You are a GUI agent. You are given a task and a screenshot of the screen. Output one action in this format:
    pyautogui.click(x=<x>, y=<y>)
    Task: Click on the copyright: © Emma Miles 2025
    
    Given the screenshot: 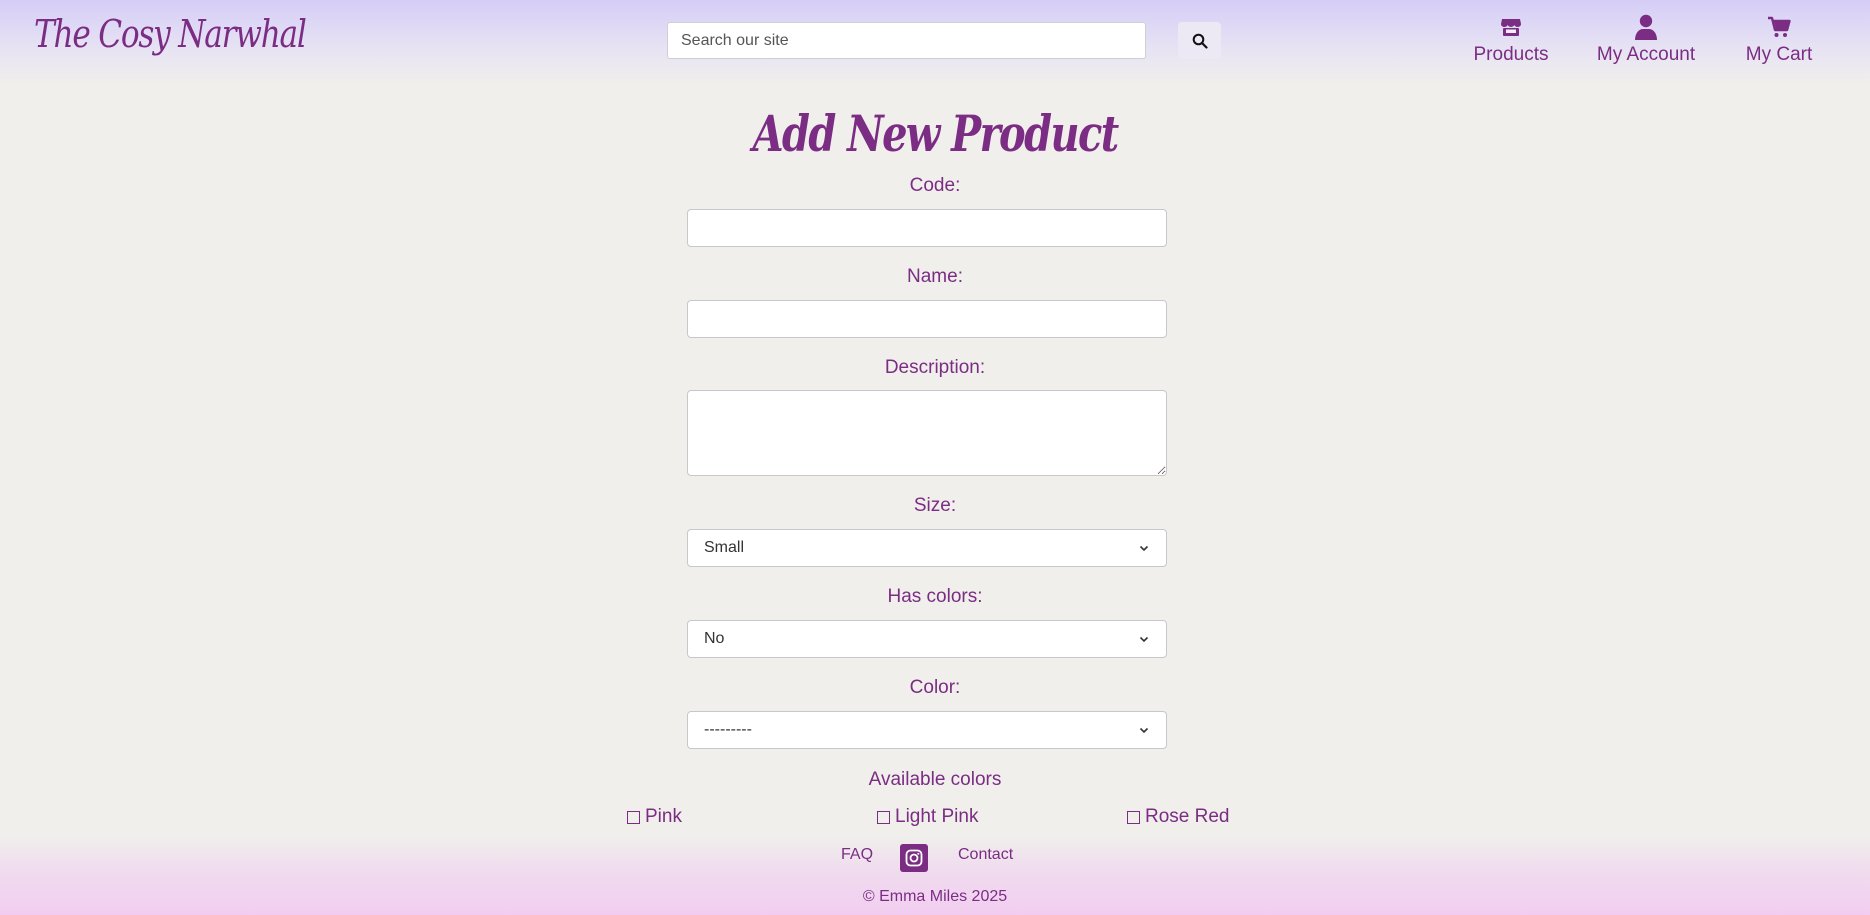 What is the action you would take?
    pyautogui.click(x=935, y=896)
    